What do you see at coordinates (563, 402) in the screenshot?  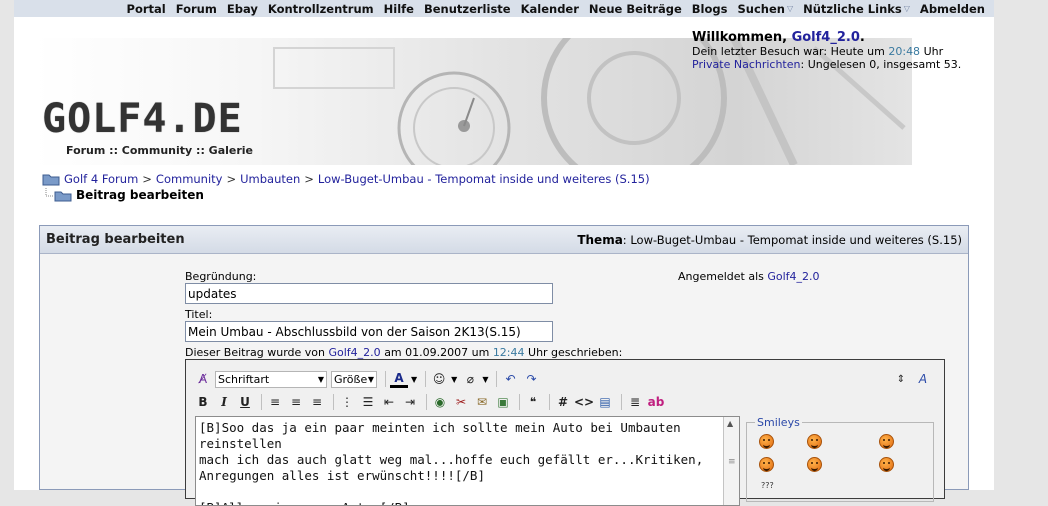 I see `code-icon: #` at bounding box center [563, 402].